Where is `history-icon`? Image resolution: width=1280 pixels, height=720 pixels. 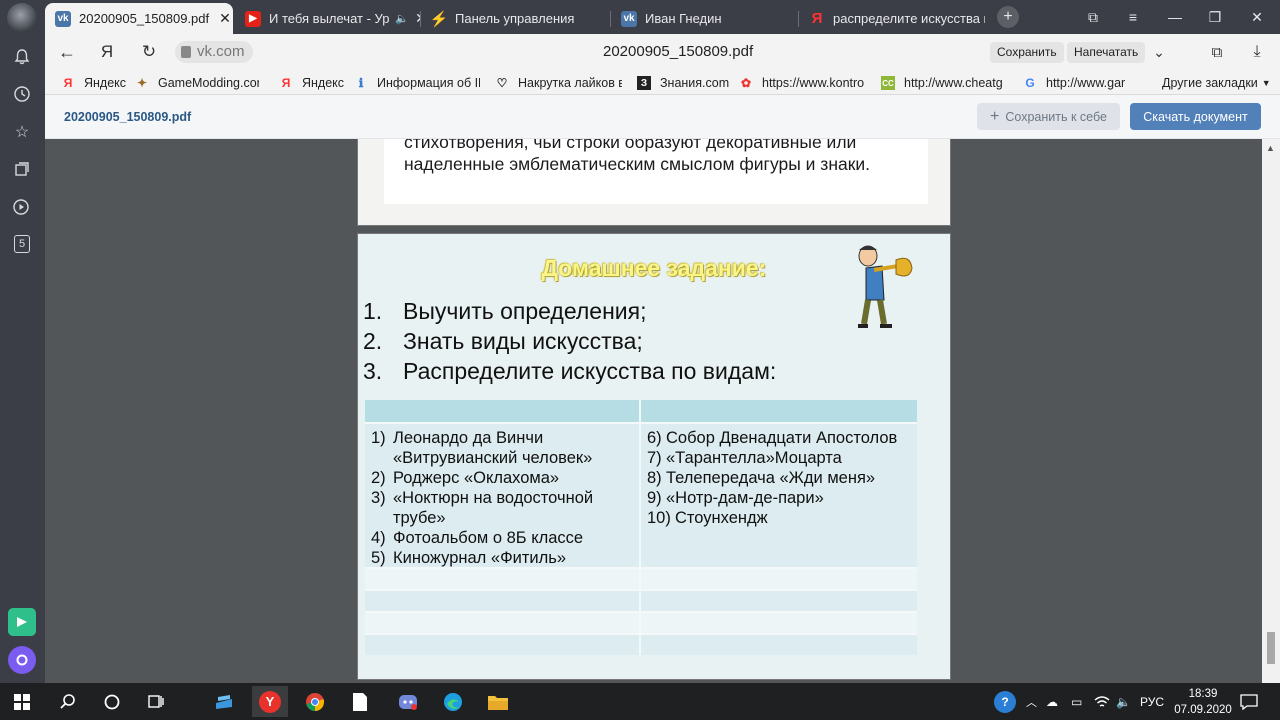 history-icon is located at coordinates (22, 94).